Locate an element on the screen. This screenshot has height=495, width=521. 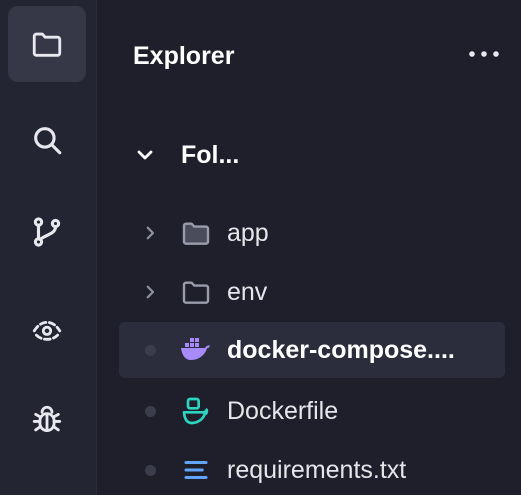
tree-item-label: env is located at coordinates (247, 291).